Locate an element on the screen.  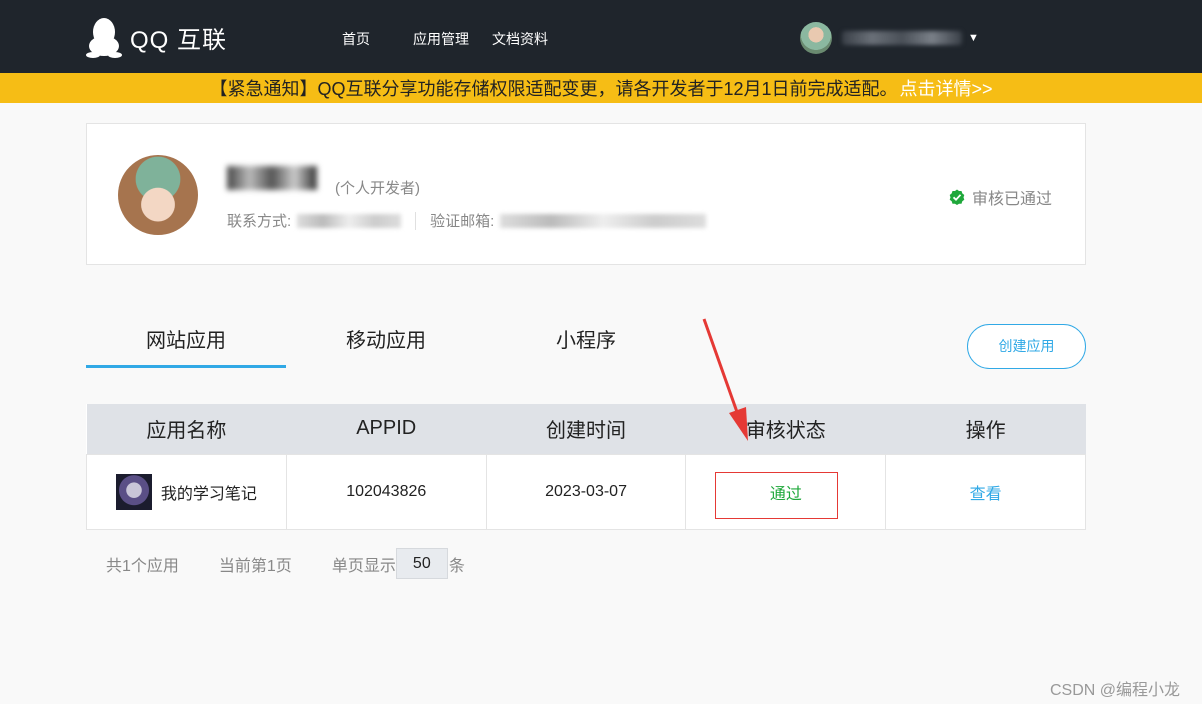
contact-info: 联系方式: 验证邮箱: is located at coordinates (467, 220).